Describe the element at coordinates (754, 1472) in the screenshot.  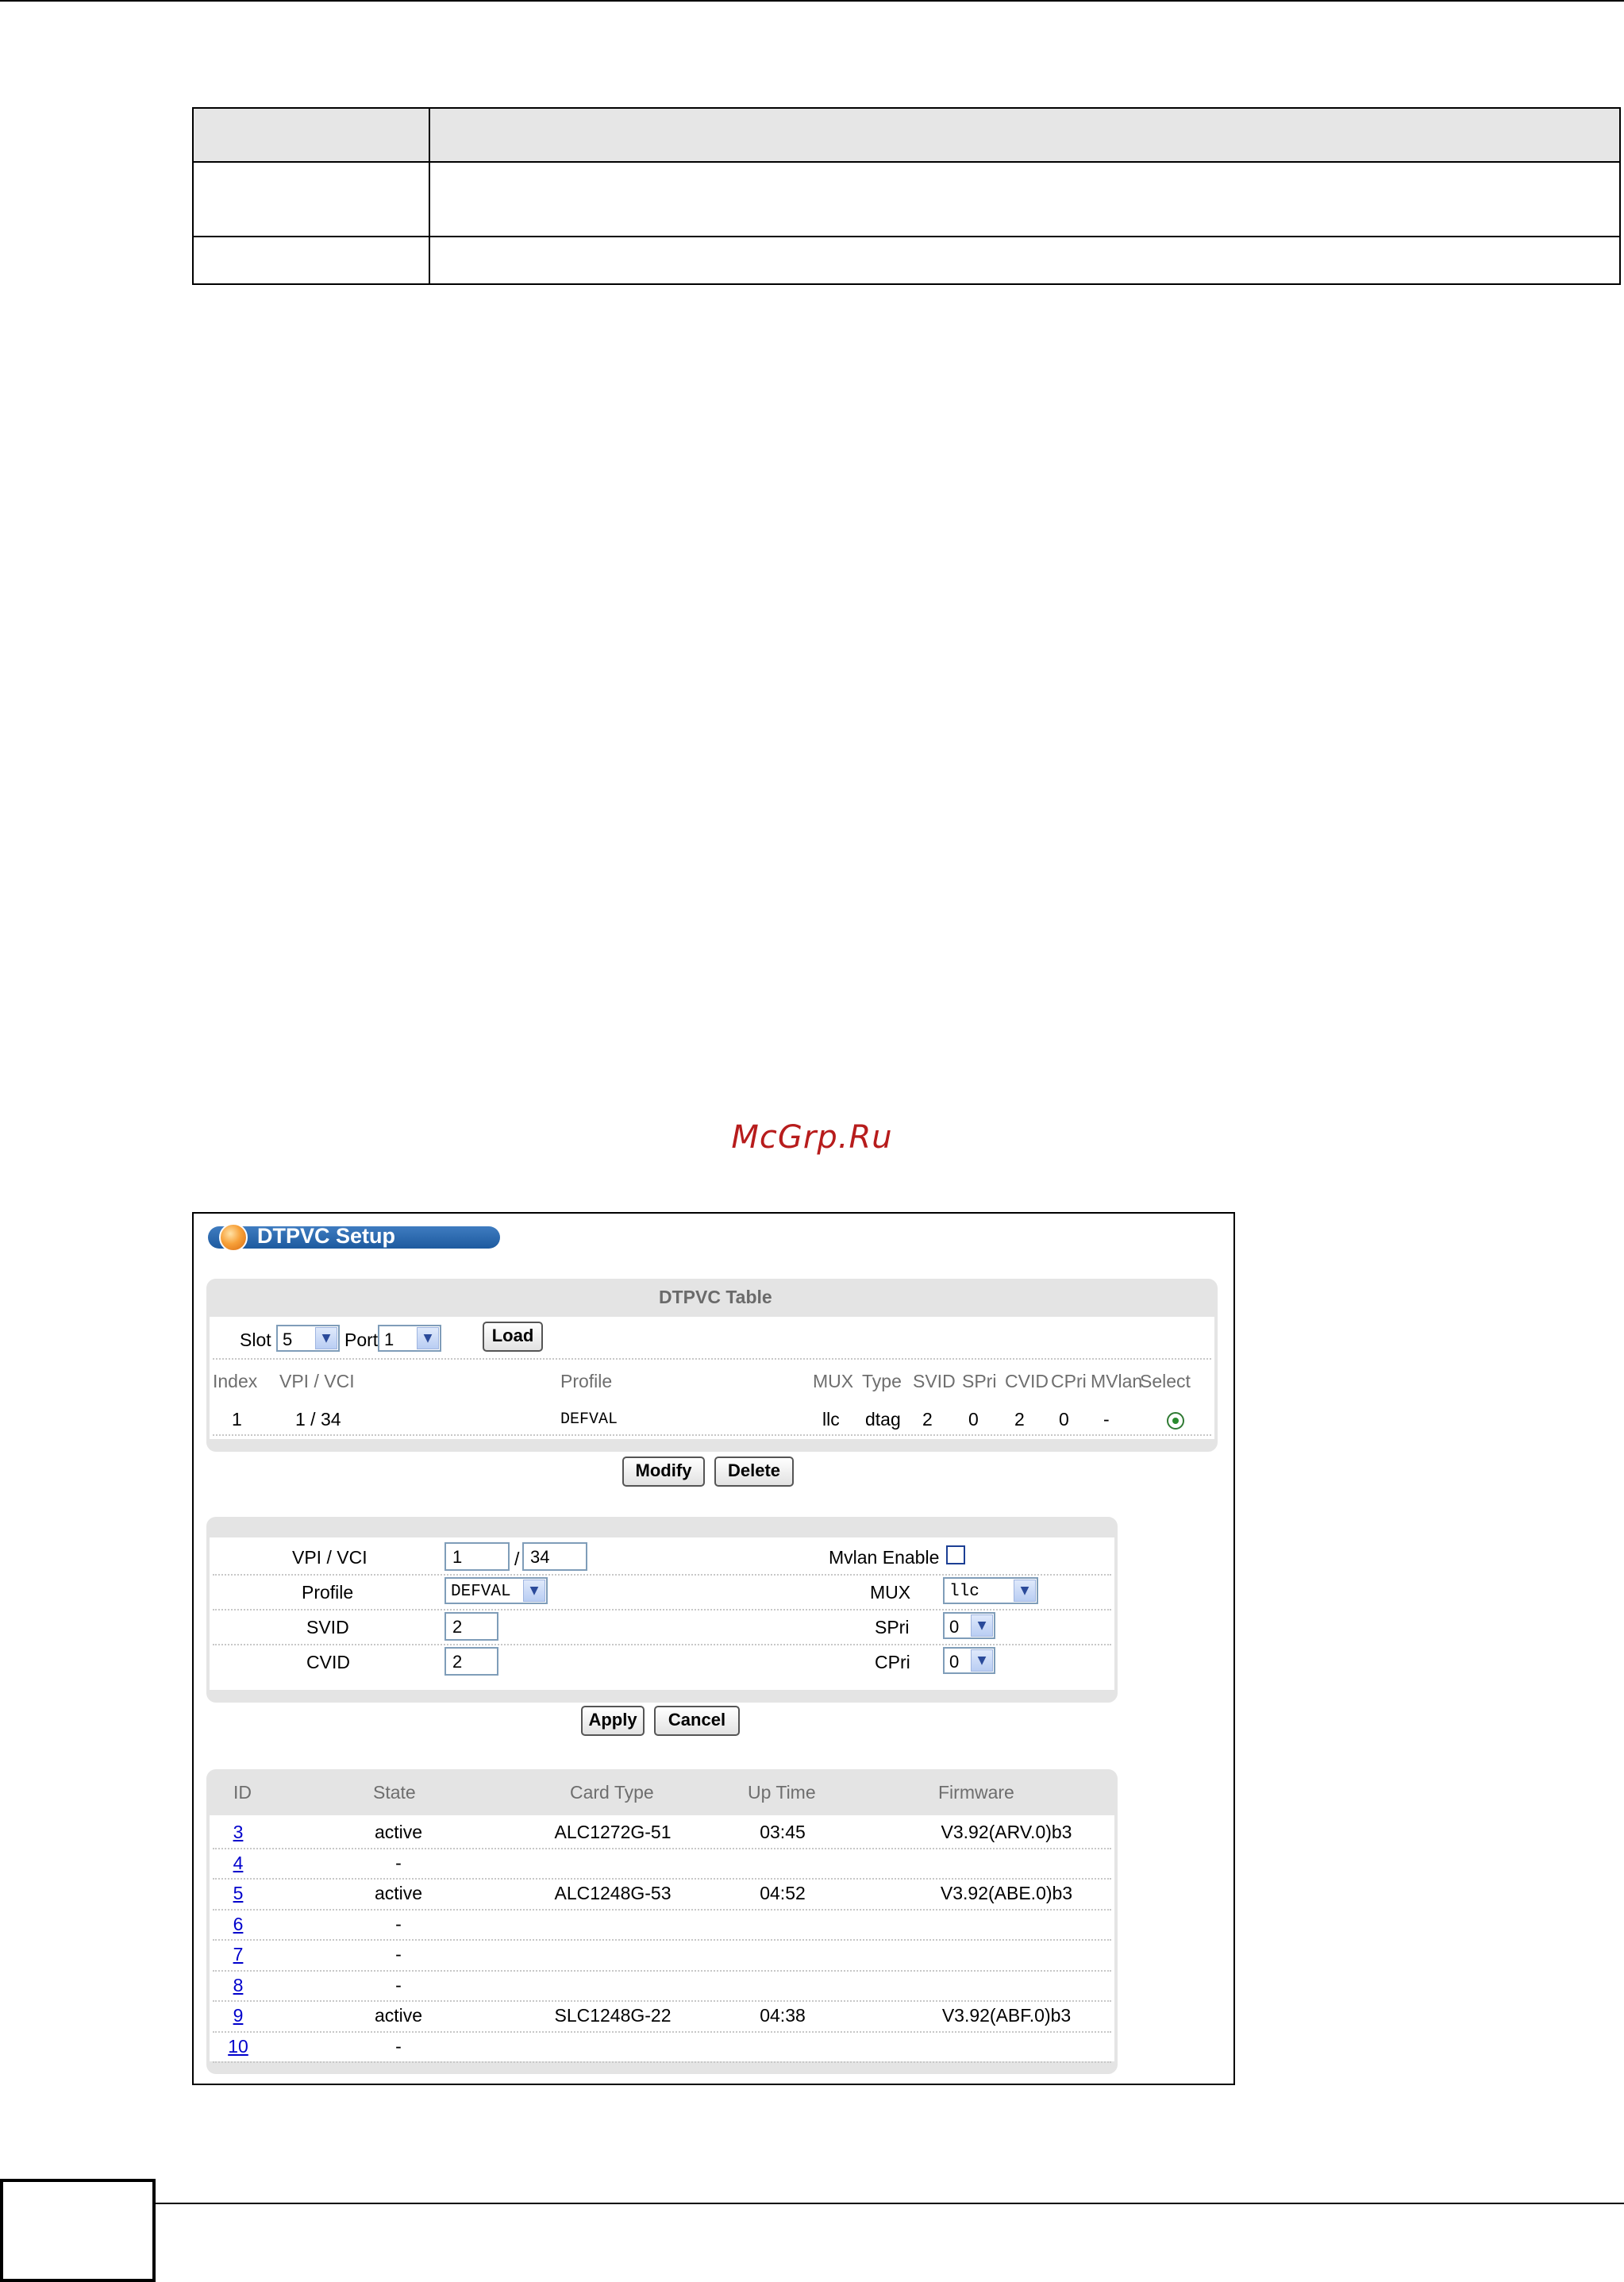
I see `delete-button: Delete` at that location.